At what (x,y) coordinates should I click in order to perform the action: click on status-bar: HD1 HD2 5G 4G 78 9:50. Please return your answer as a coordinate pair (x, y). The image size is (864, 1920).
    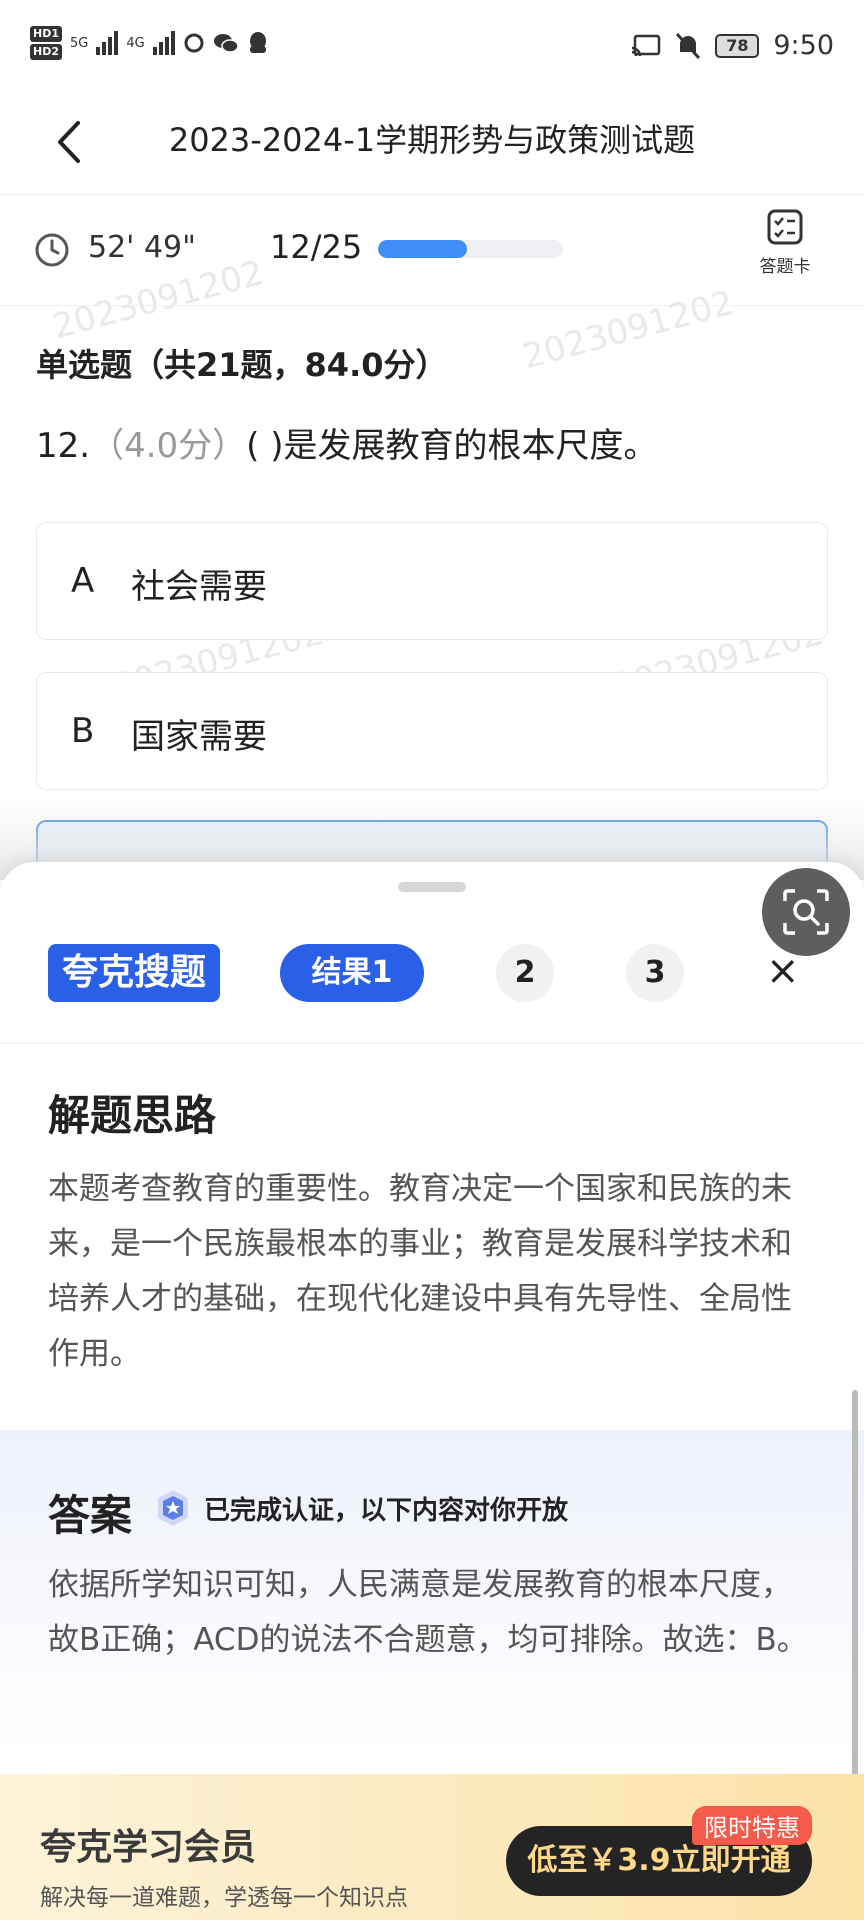
    Looking at the image, I should click on (432, 47).